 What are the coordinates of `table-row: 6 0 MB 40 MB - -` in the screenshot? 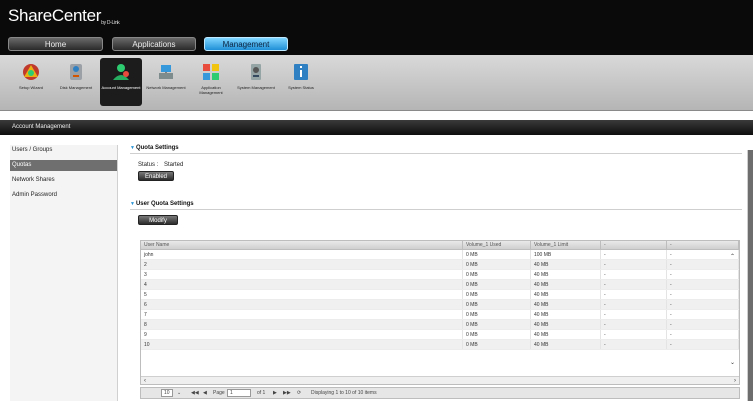 It's located at (440, 305).